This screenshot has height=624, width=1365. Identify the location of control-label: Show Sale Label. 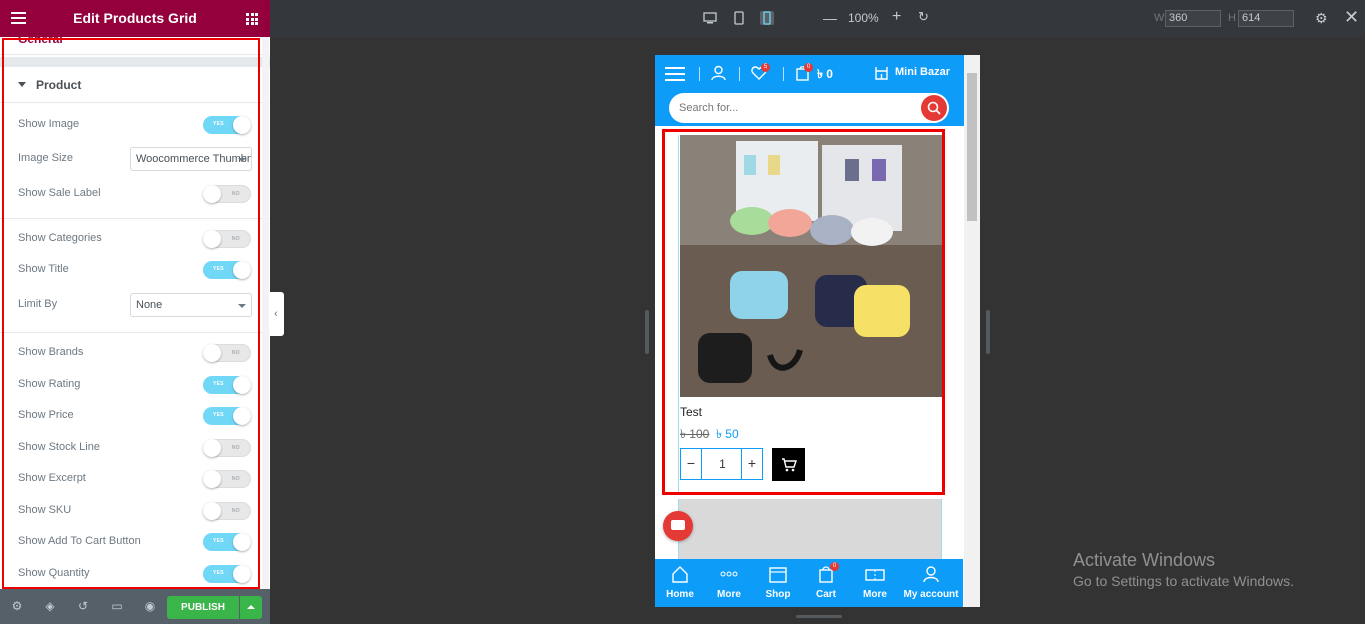
(59, 193).